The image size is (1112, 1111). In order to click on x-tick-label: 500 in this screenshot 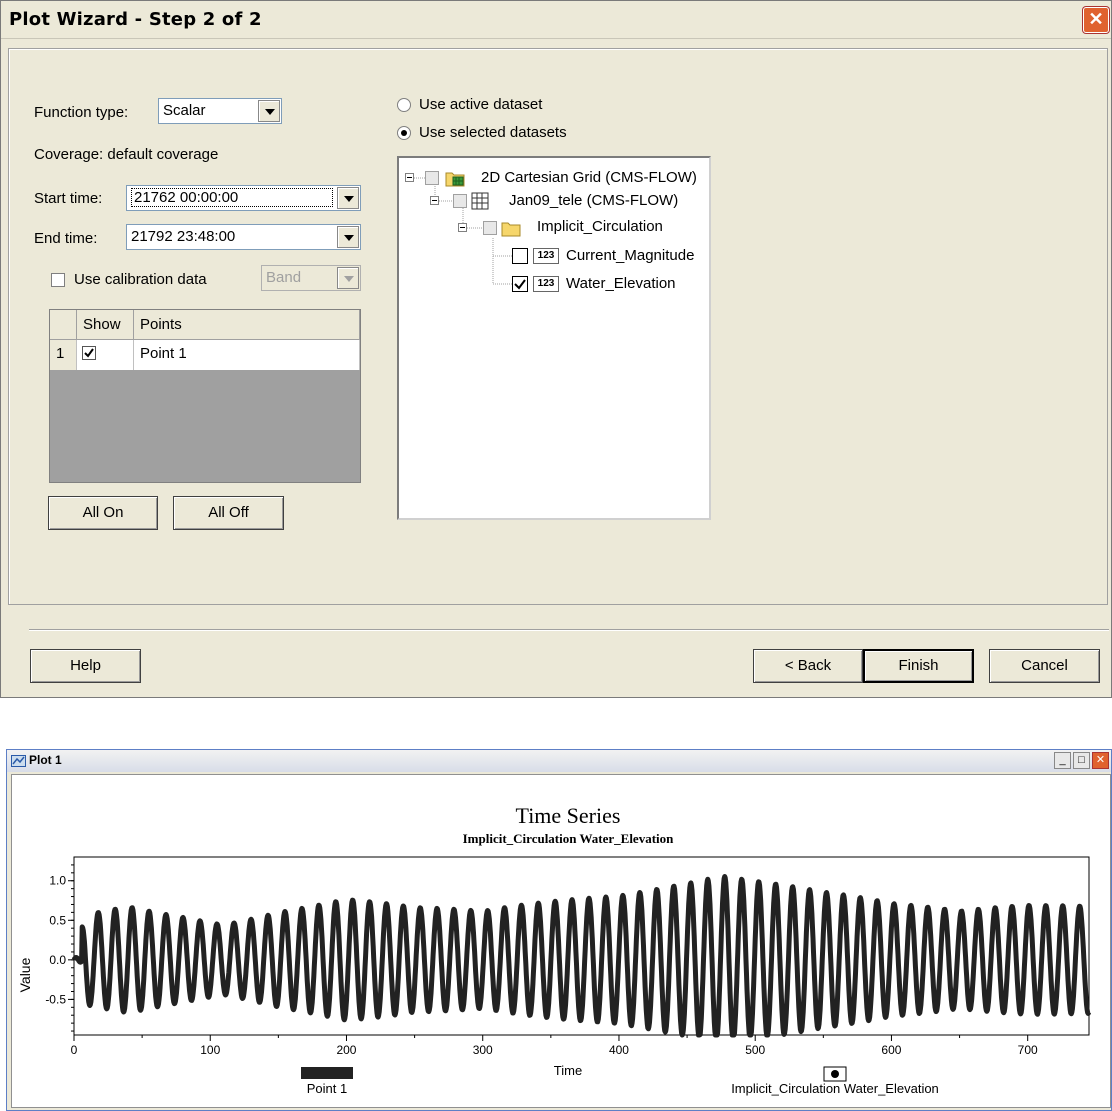, I will do `click(755, 1050)`.